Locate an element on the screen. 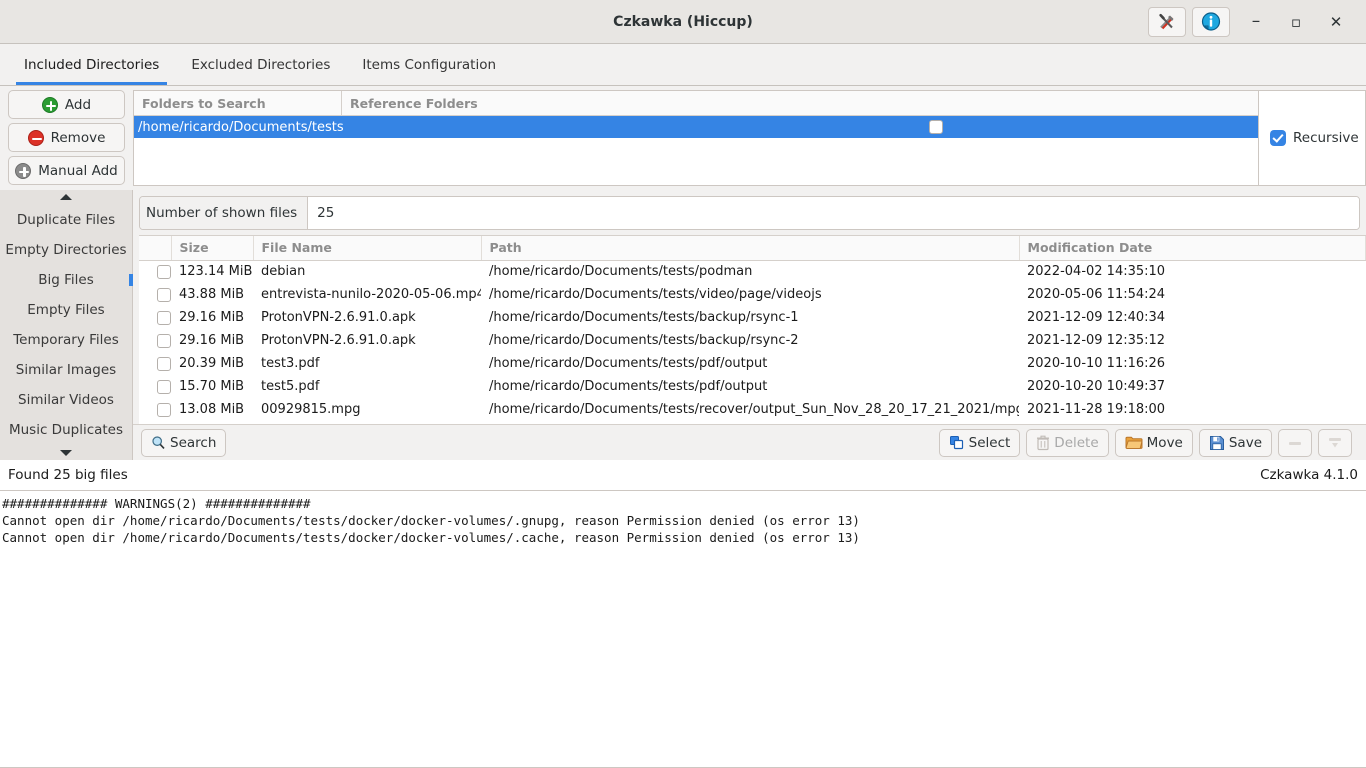  row-size: 29.16 MiB is located at coordinates (212, 340).